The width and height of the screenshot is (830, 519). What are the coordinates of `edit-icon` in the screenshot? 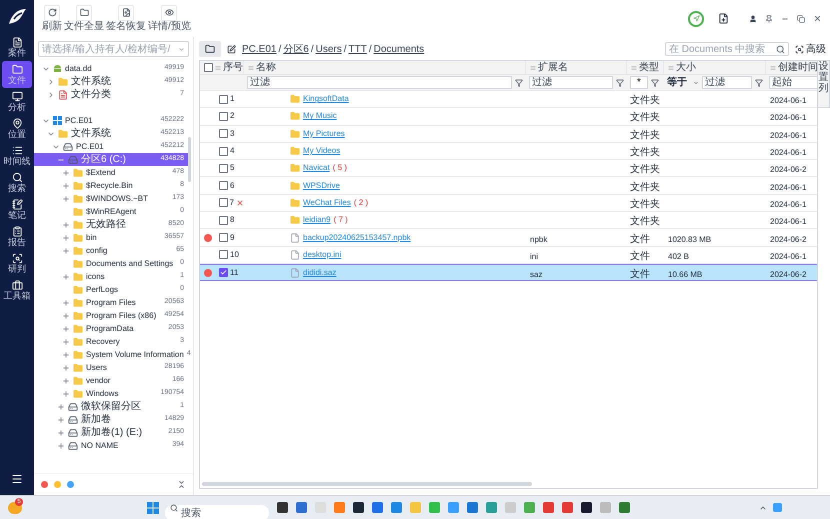 It's located at (231, 49).